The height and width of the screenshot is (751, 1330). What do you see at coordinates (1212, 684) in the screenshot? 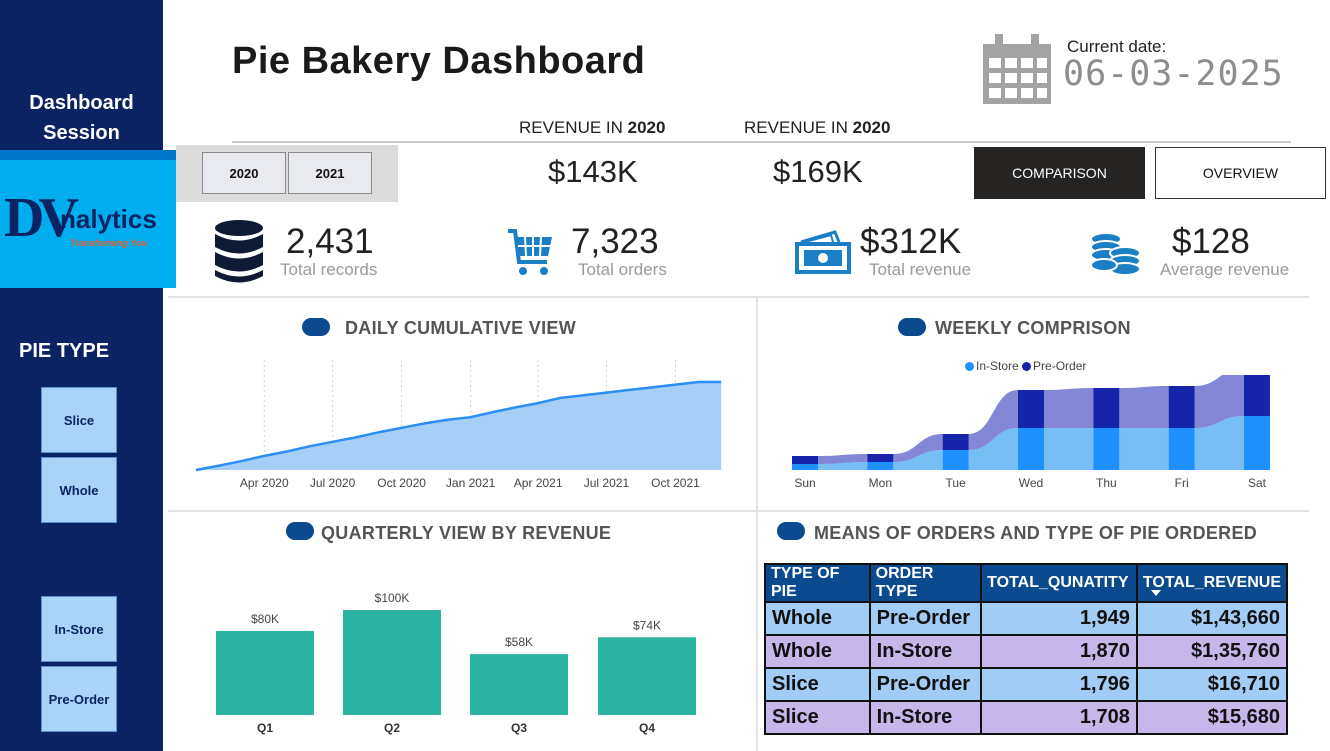
I see `table-cell: $16,710` at bounding box center [1212, 684].